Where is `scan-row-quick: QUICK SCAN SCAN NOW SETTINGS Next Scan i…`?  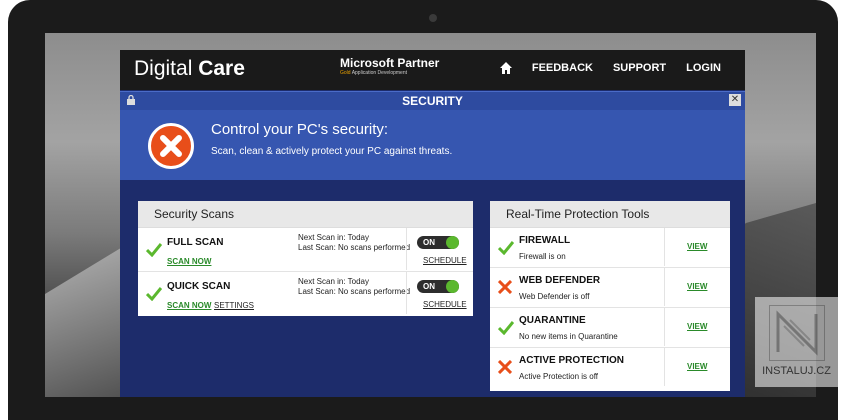
scan-row-quick: QUICK SCAN SCAN NOW SETTINGS Next Scan i… is located at coordinates (305, 293).